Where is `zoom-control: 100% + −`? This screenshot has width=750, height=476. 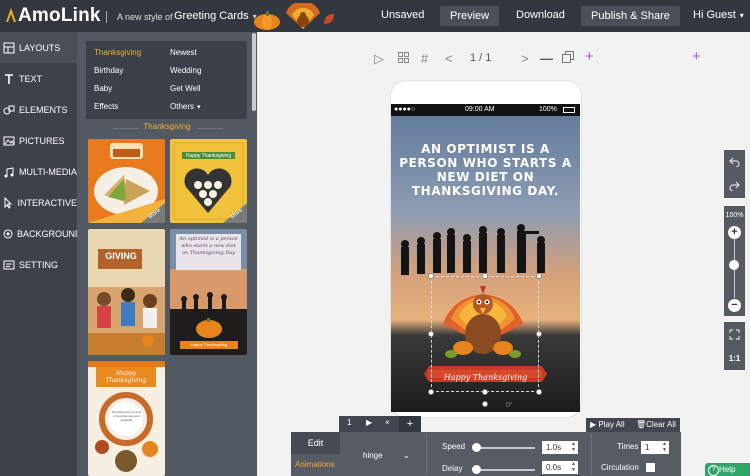 zoom-control: 100% + − is located at coordinates (734, 261).